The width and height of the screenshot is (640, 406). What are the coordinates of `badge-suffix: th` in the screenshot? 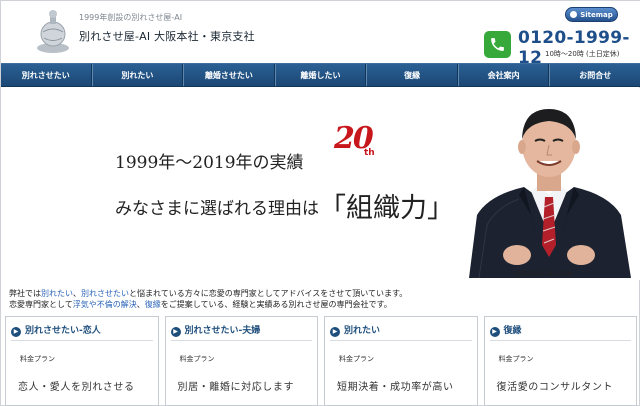 It's located at (369, 153).